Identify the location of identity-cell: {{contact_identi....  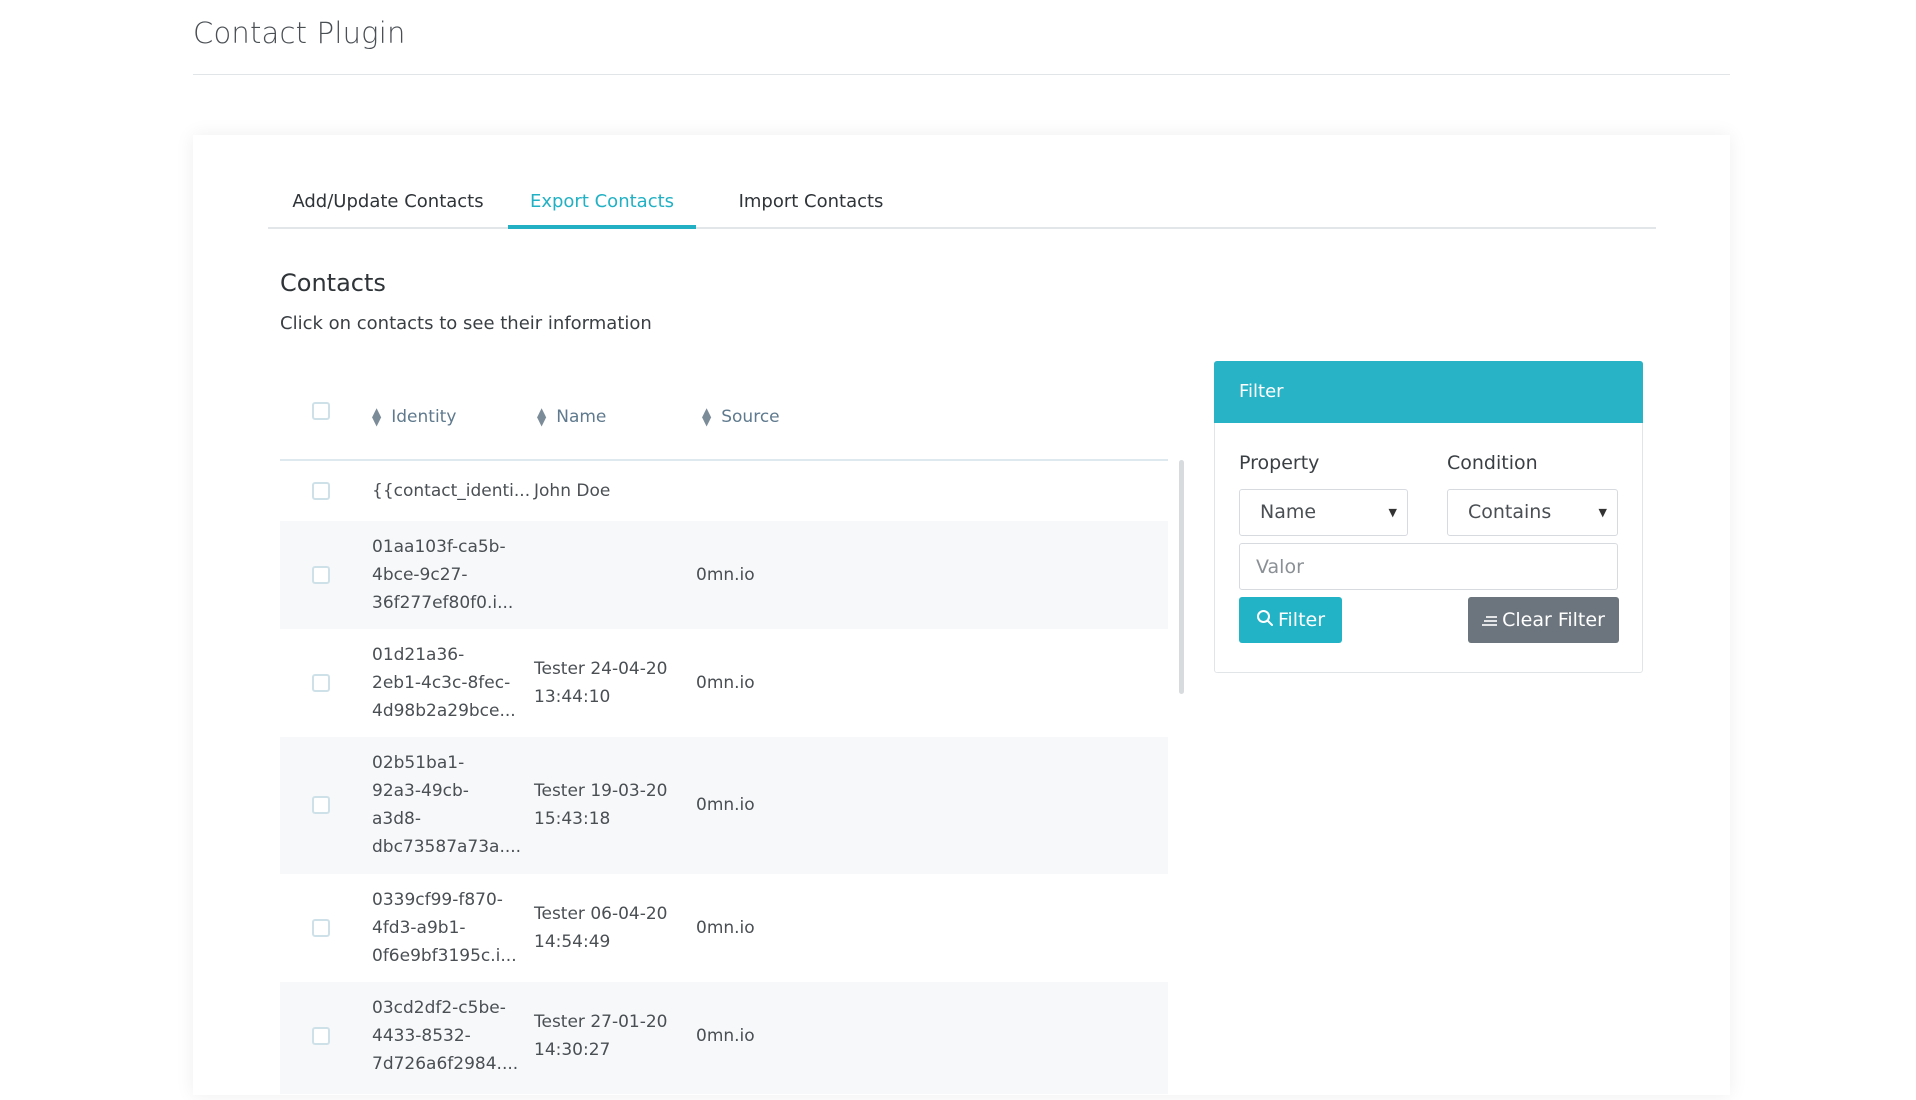
(451, 491).